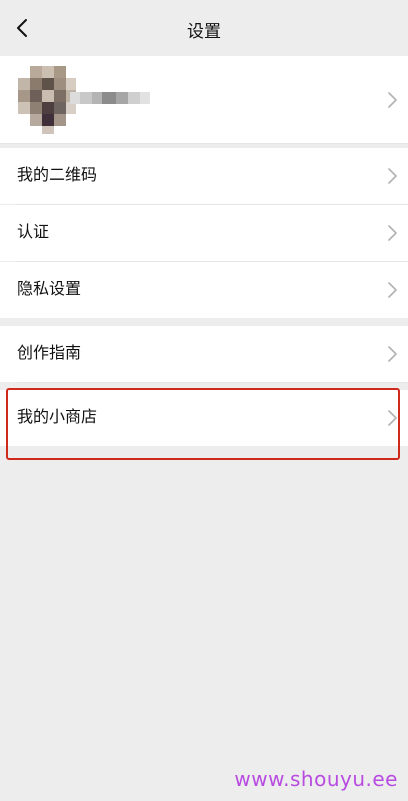 This screenshot has height=801, width=408. I want to click on menu-item-creation-guide: 创作指南, so click(204, 354).